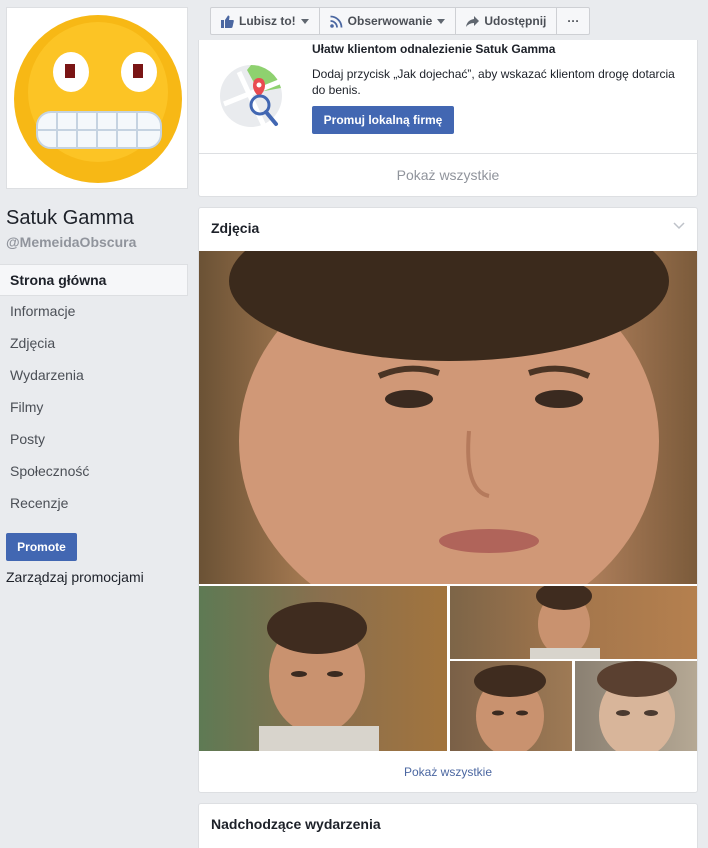  Describe the element at coordinates (251, 96) in the screenshot. I see `map-pin-search-icon` at that location.